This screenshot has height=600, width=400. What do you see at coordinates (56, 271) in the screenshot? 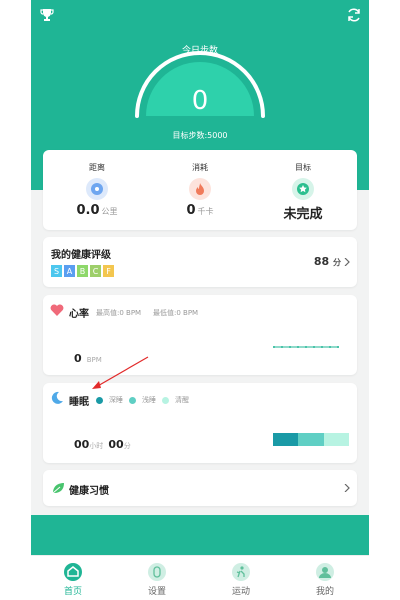
I see `grade-s: S` at bounding box center [56, 271].